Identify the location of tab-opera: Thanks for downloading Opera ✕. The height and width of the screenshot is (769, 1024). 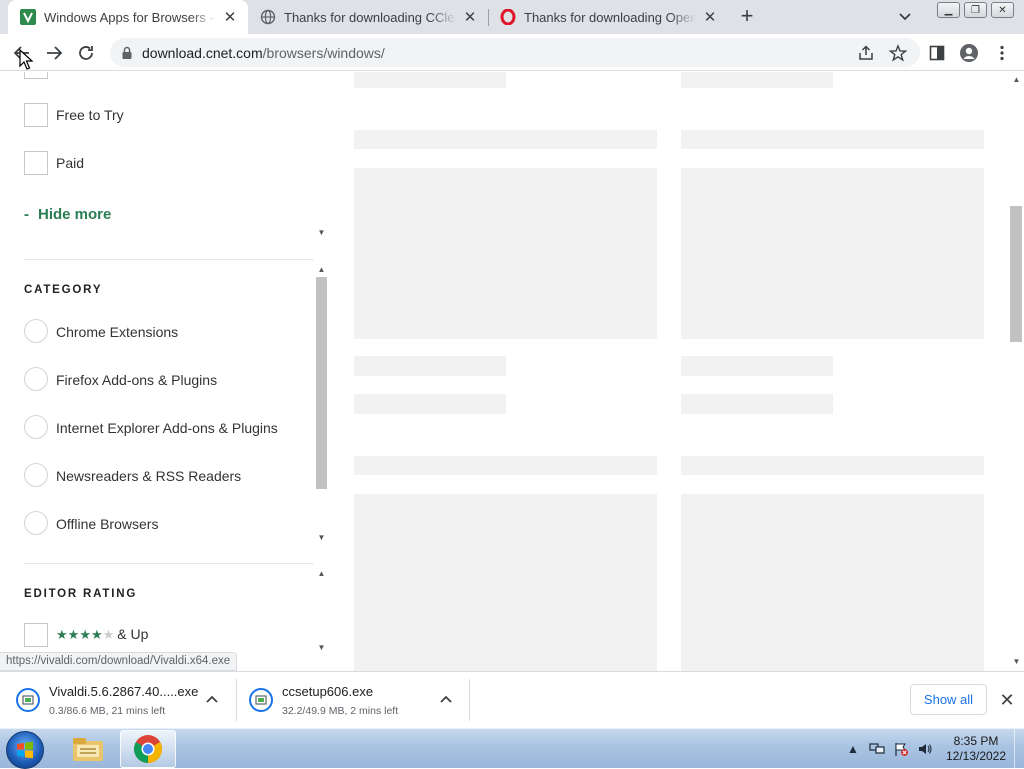
(608, 17).